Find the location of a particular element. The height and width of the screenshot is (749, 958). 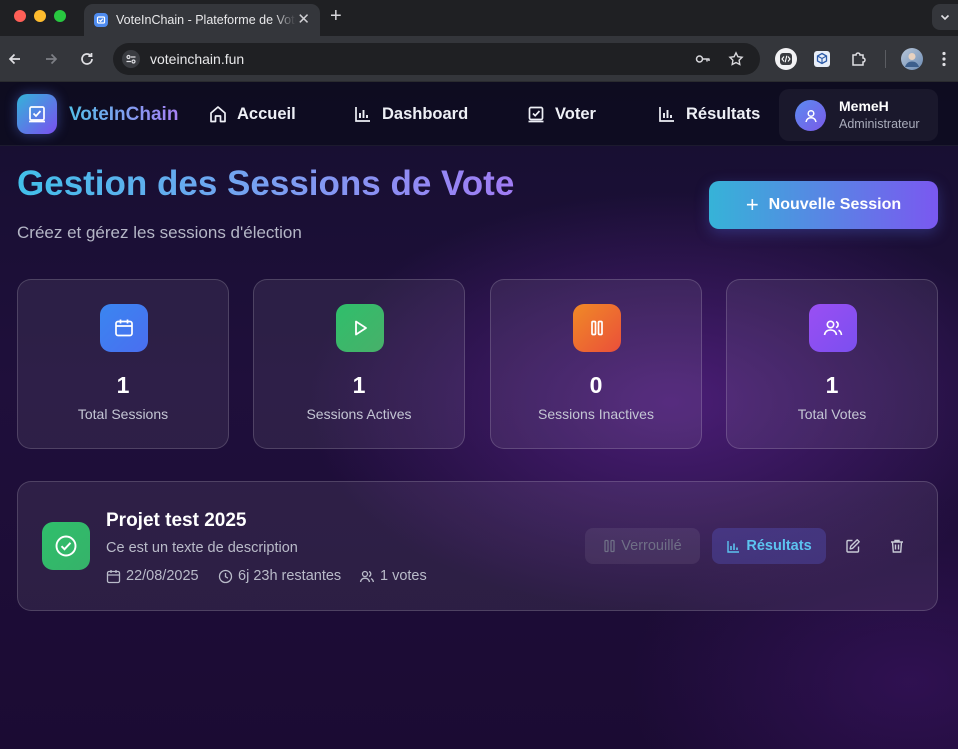

tab-close-icon: ✕ is located at coordinates (303, 20).